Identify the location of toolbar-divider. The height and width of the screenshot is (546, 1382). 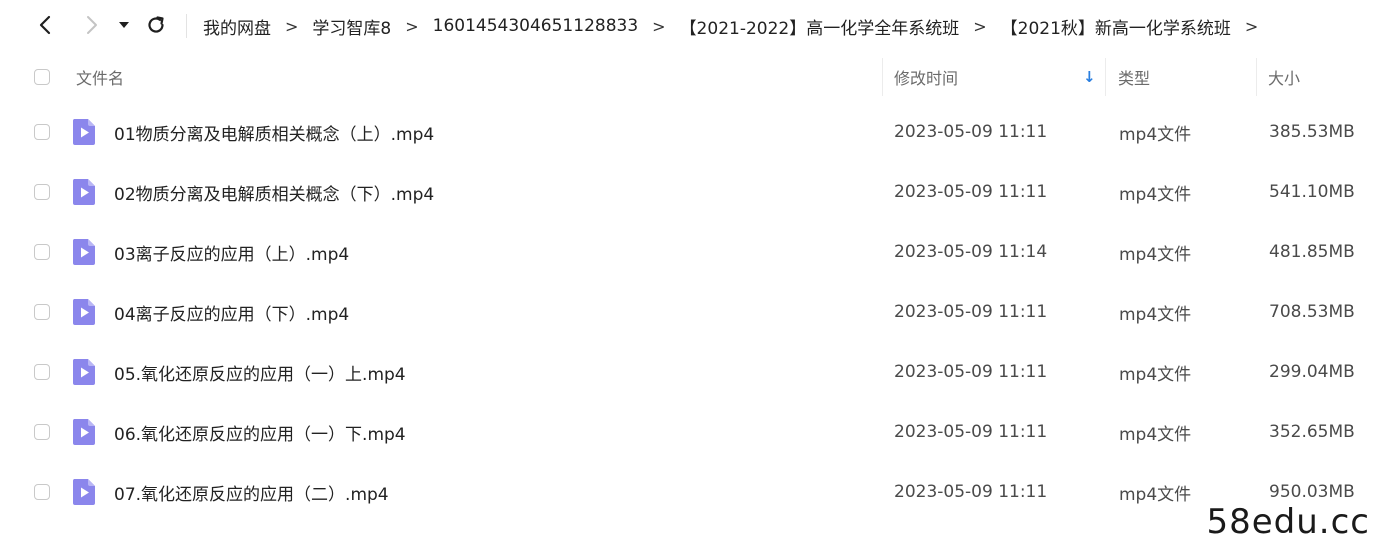
(186, 26).